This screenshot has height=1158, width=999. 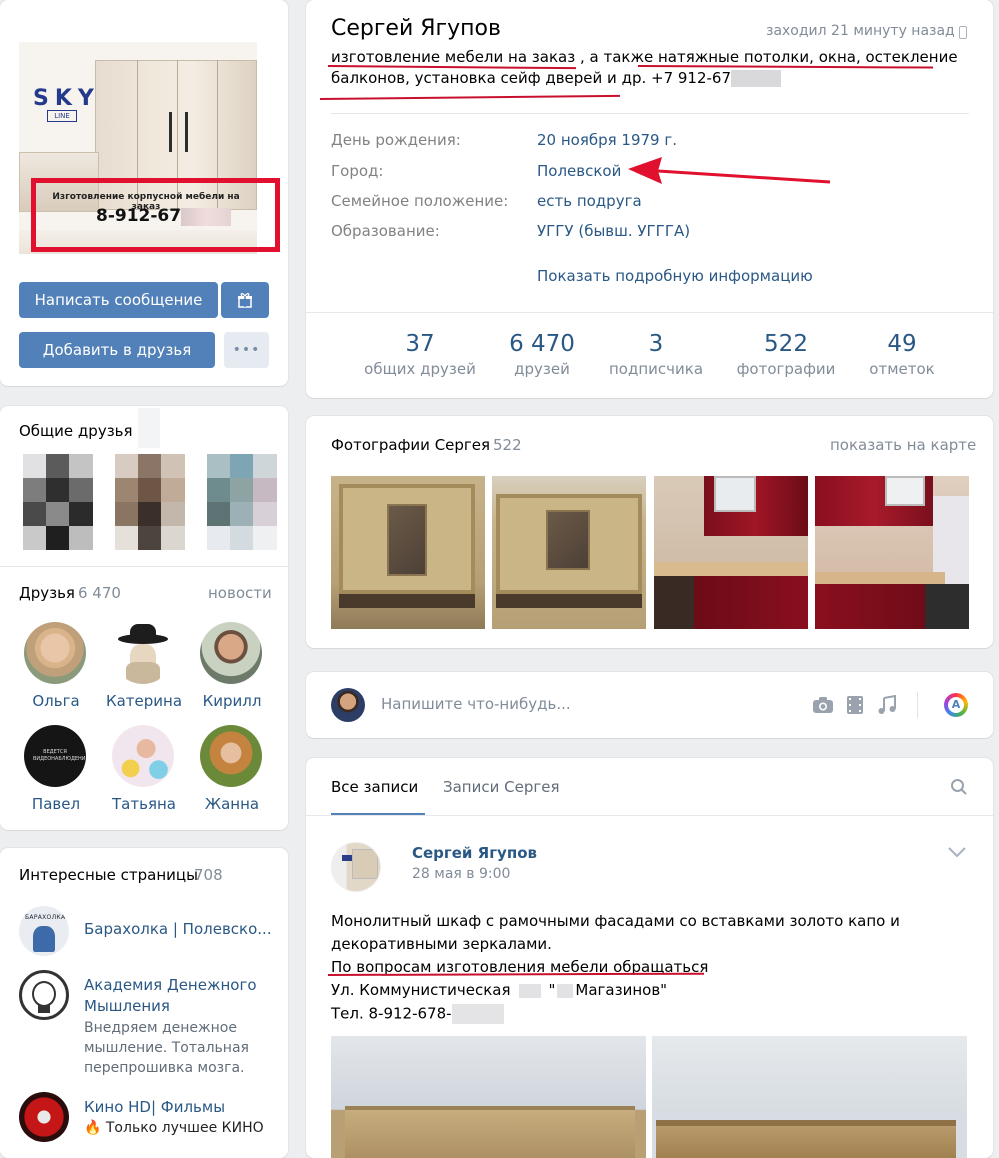 What do you see at coordinates (66, 98) in the screenshot?
I see `sky-logo: SKY` at bounding box center [66, 98].